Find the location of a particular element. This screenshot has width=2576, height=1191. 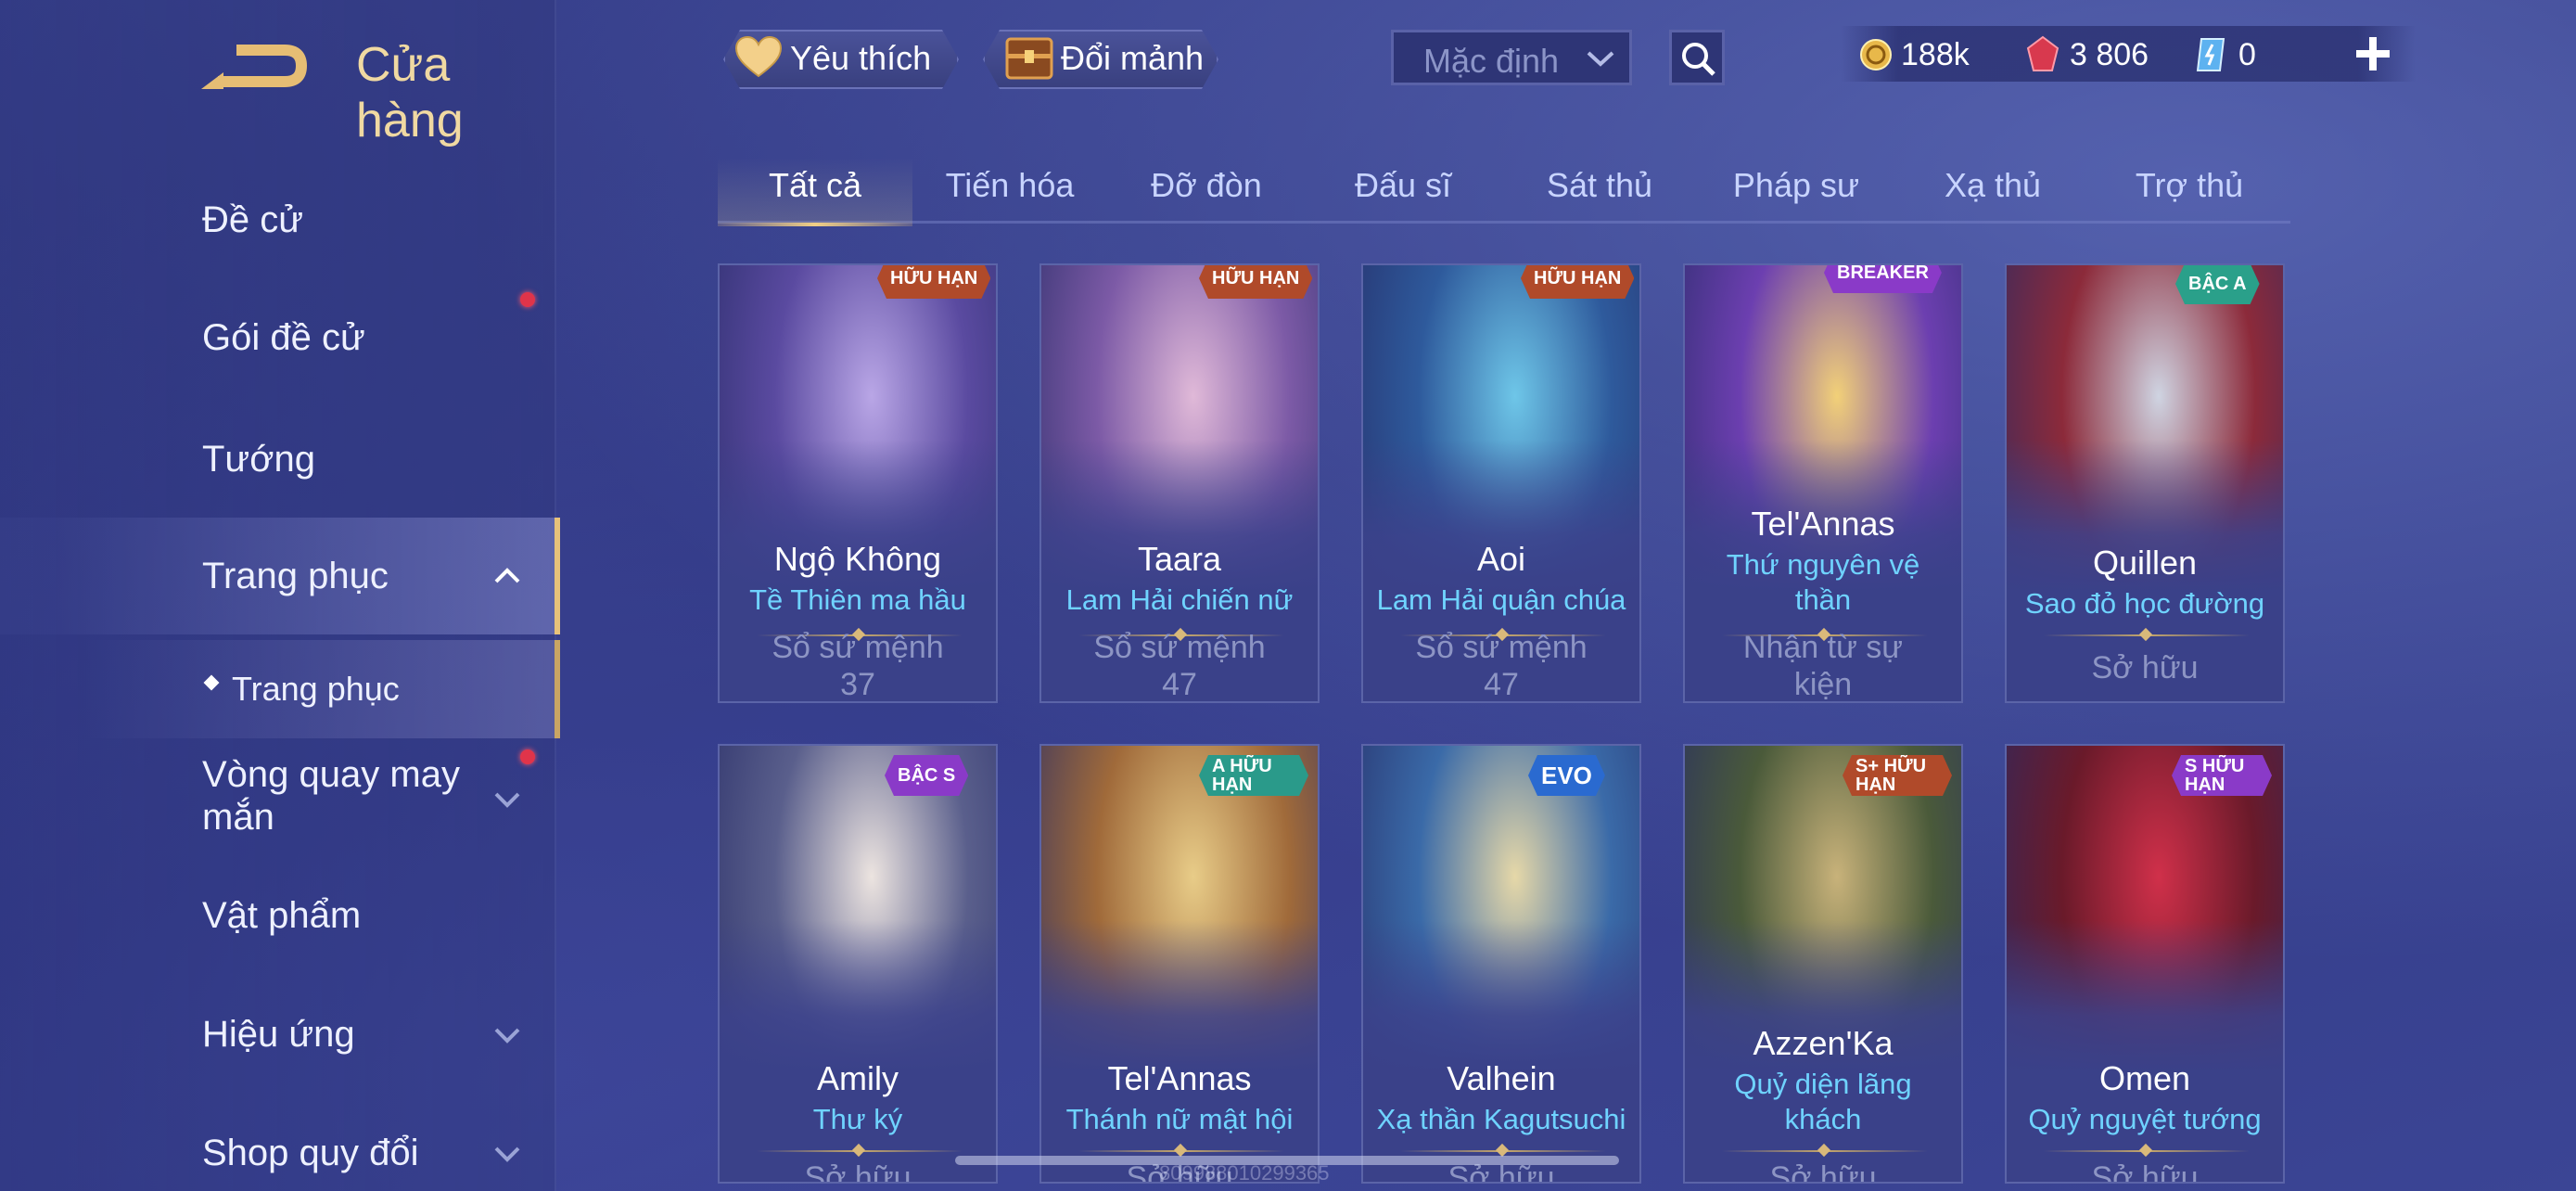

exchange-fragments-button: Đổi mảnh is located at coordinates (1099, 57).